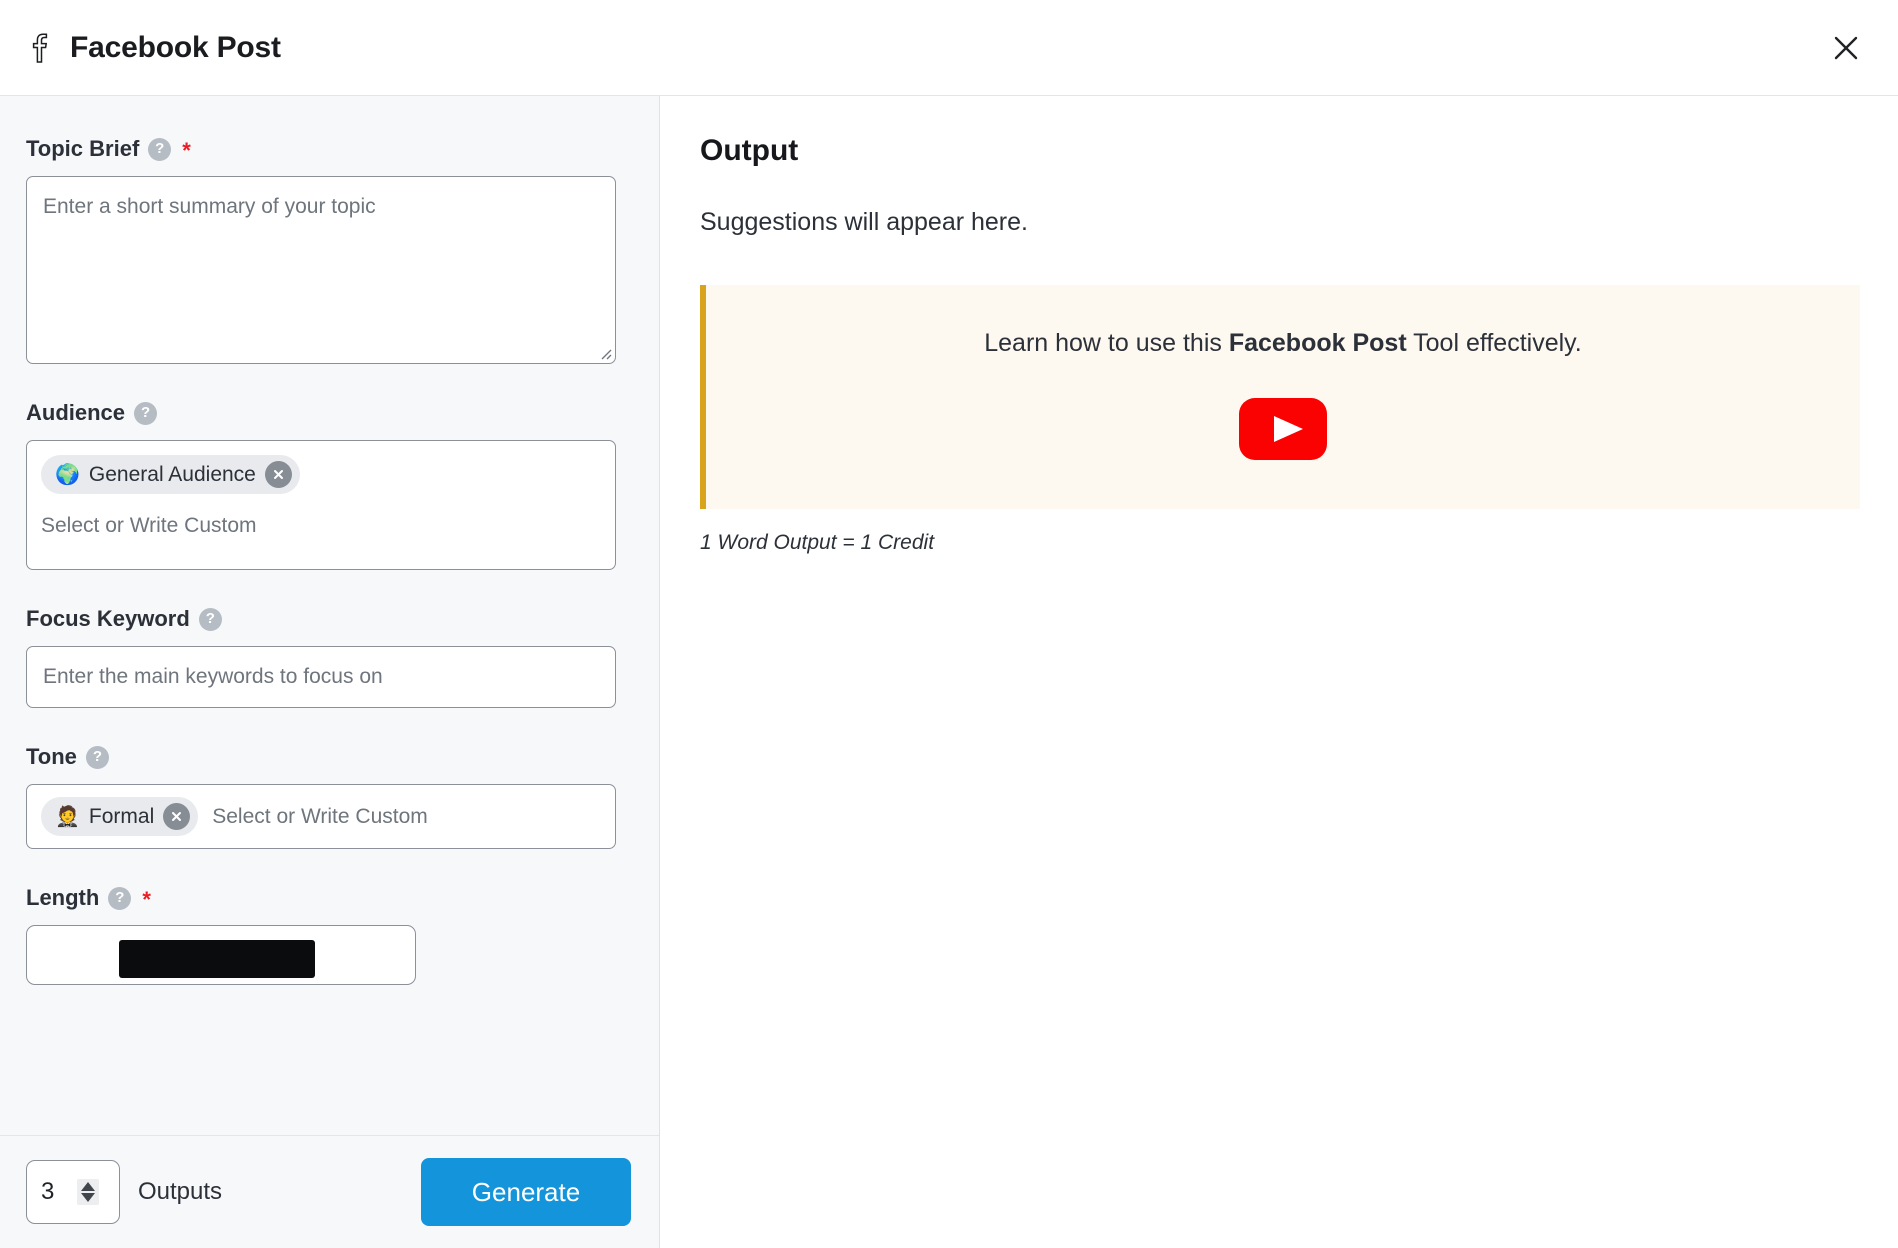 This screenshot has height=1248, width=1898. I want to click on audience-label: Audience, so click(76, 412).